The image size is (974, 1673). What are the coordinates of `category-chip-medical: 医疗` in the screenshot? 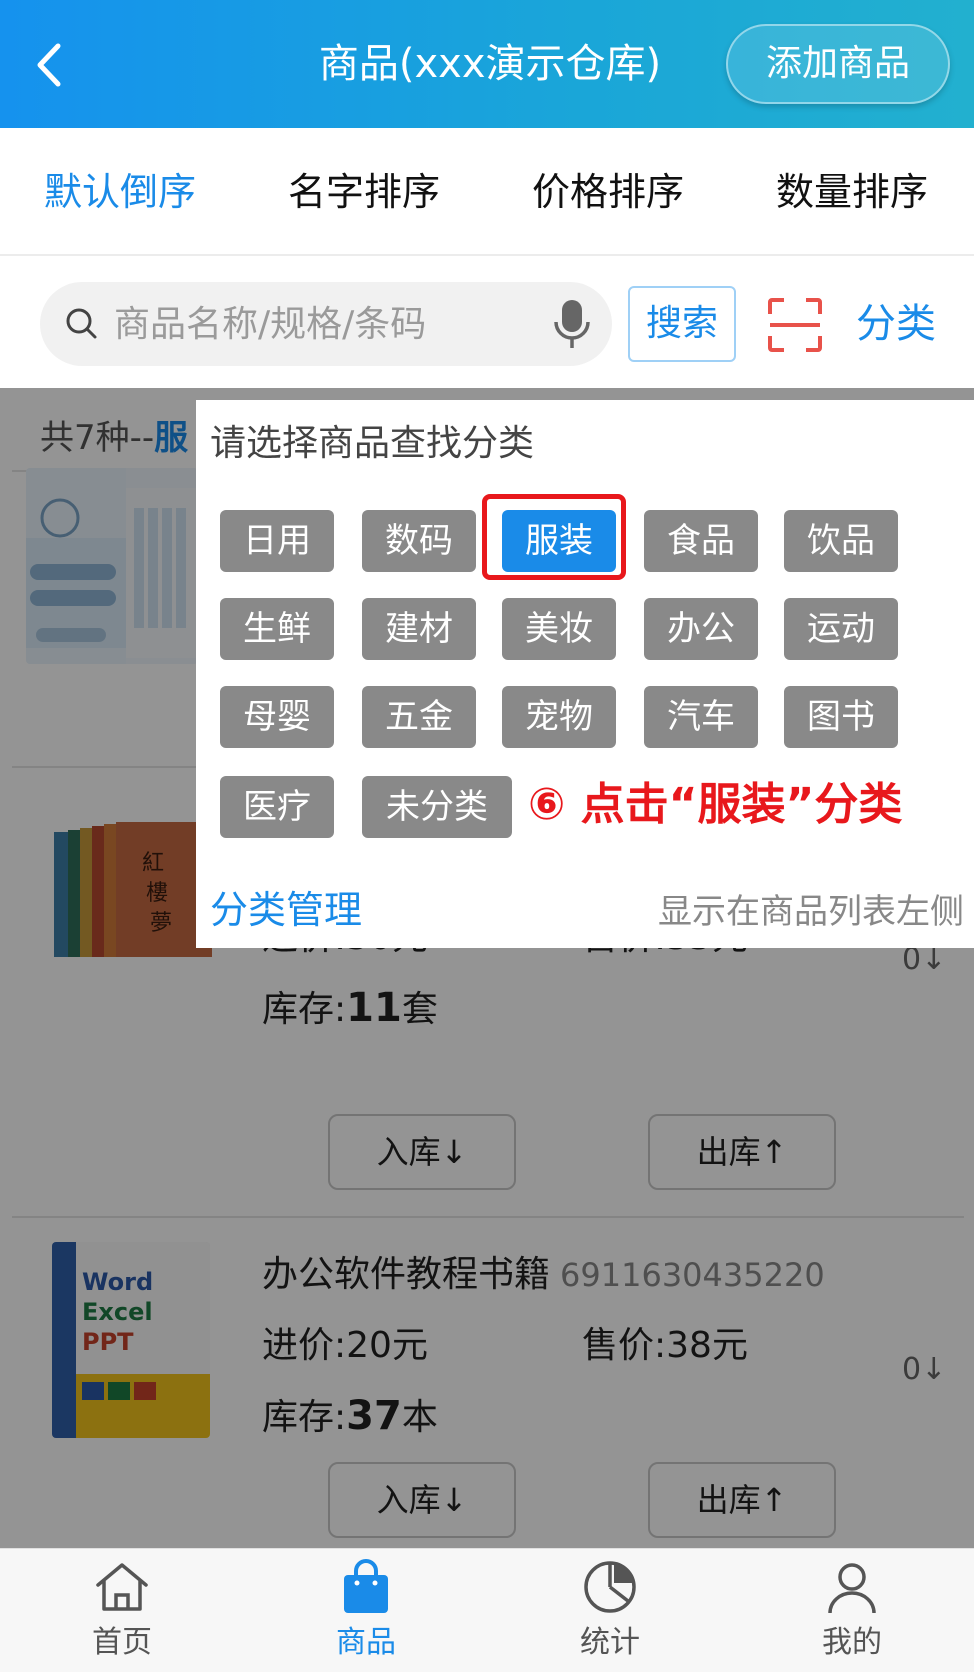 It's located at (277, 807).